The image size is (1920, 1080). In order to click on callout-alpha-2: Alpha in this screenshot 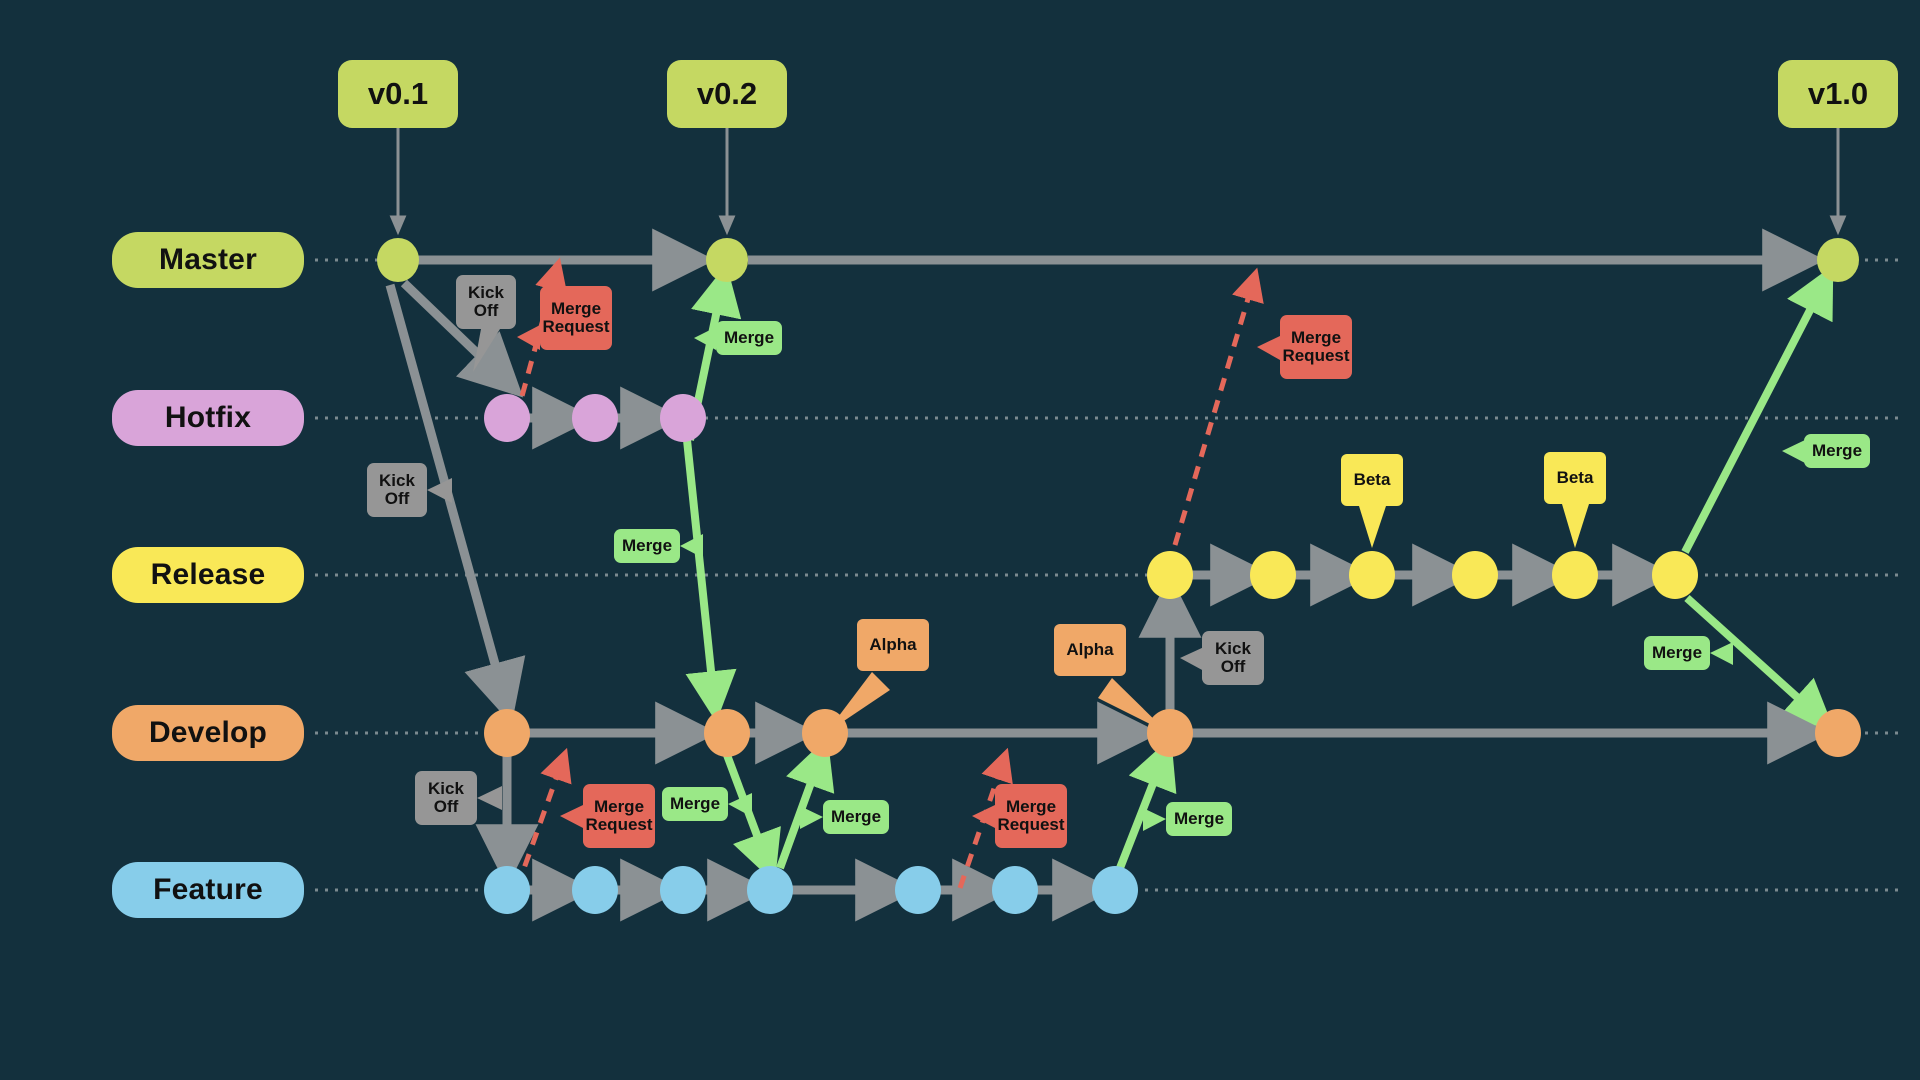, I will do `click(1090, 650)`.